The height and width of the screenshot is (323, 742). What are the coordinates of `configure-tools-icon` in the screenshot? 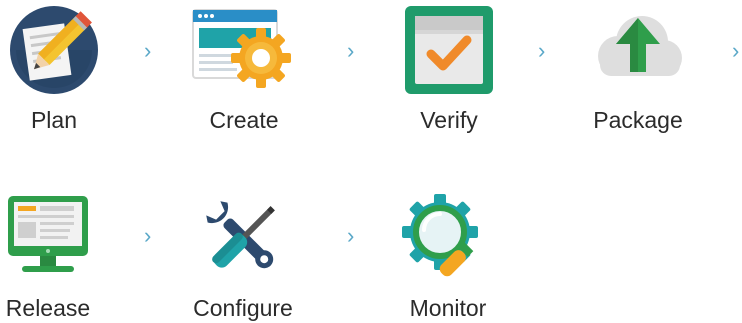 It's located at (243, 238).